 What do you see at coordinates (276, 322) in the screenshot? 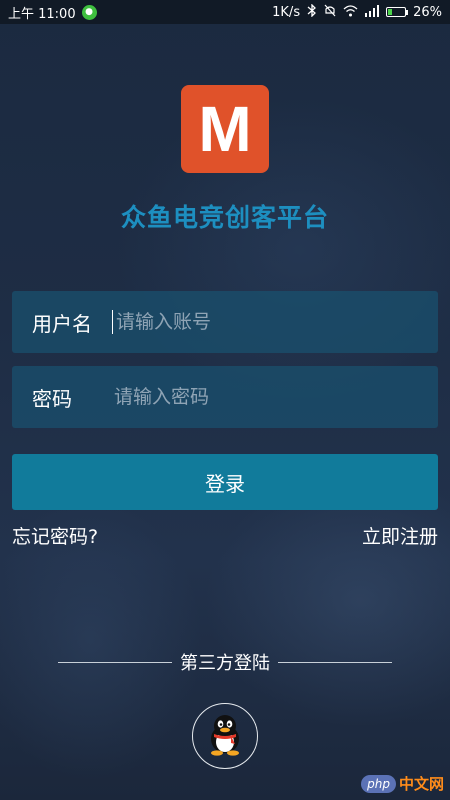
I see `username-input` at bounding box center [276, 322].